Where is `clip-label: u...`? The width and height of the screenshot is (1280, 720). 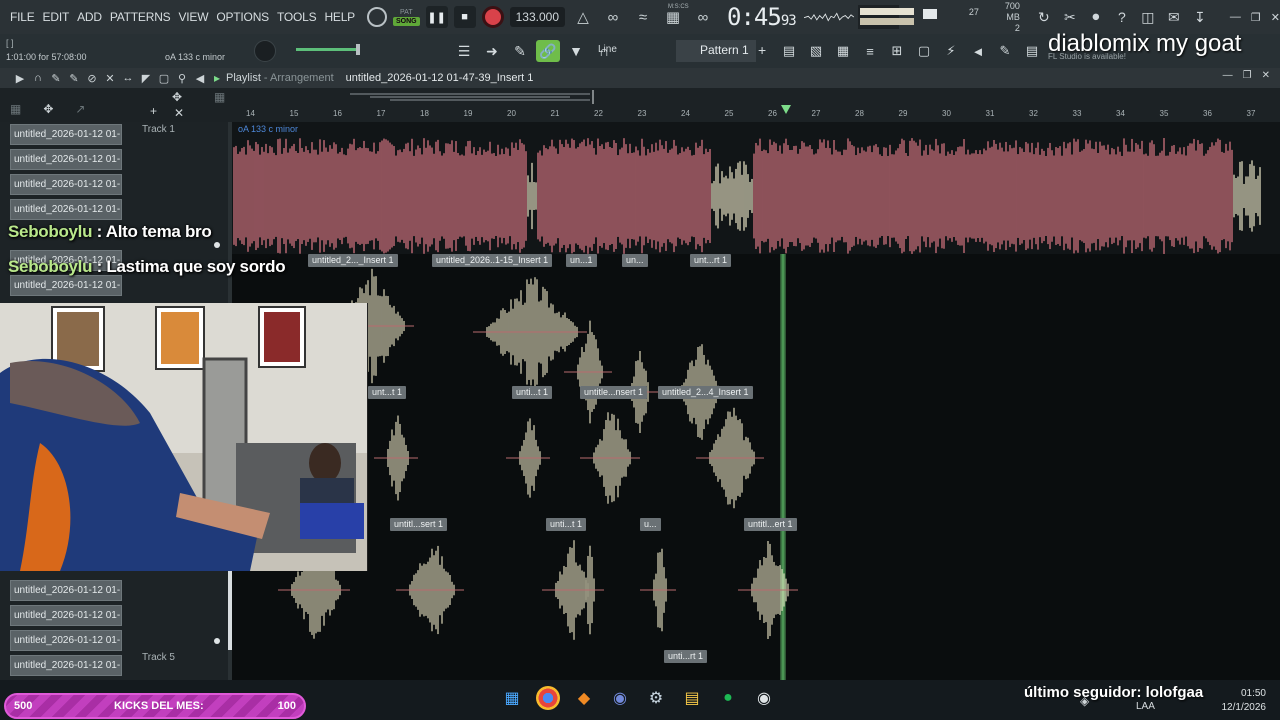
clip-label: u... is located at coordinates (650, 524).